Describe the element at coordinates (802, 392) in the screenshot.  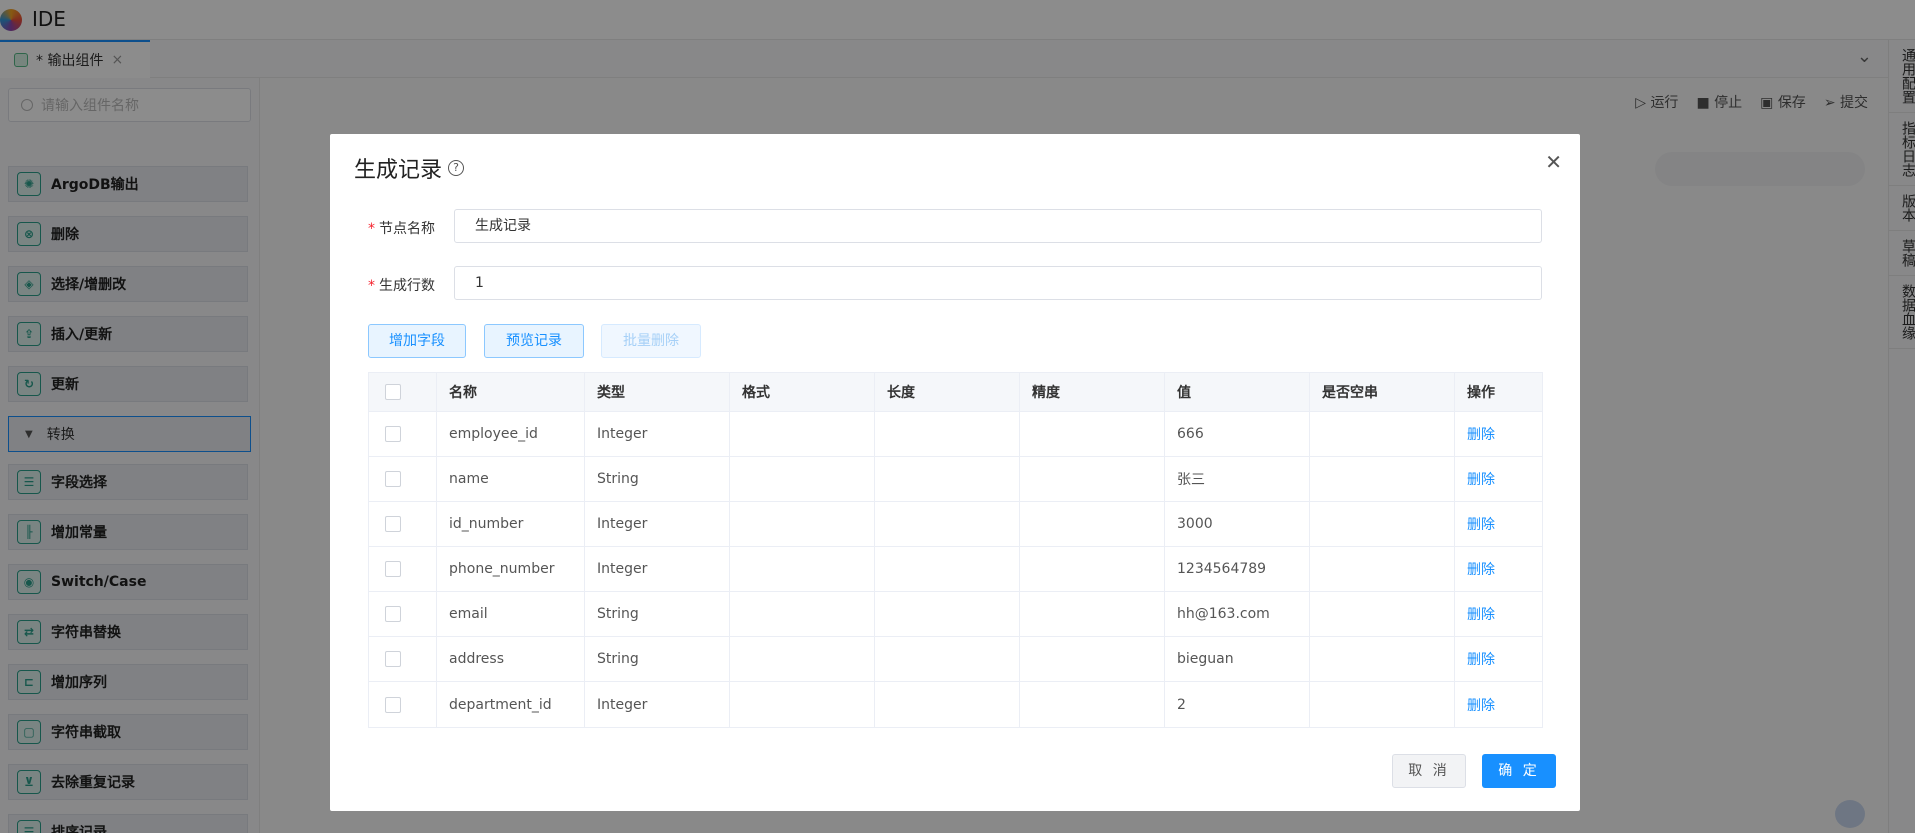
I see `header-cell: 格式` at that location.